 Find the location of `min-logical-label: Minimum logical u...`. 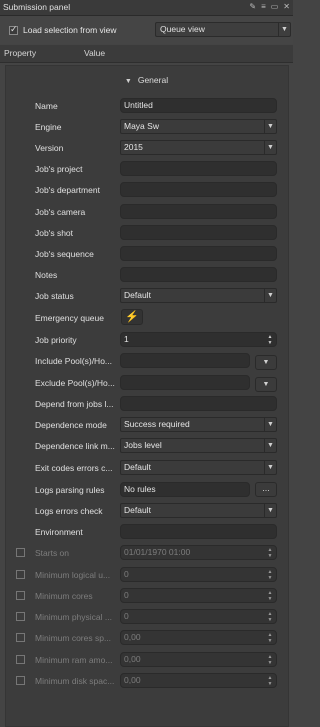

min-logical-label: Minimum logical u... is located at coordinates (73, 575).